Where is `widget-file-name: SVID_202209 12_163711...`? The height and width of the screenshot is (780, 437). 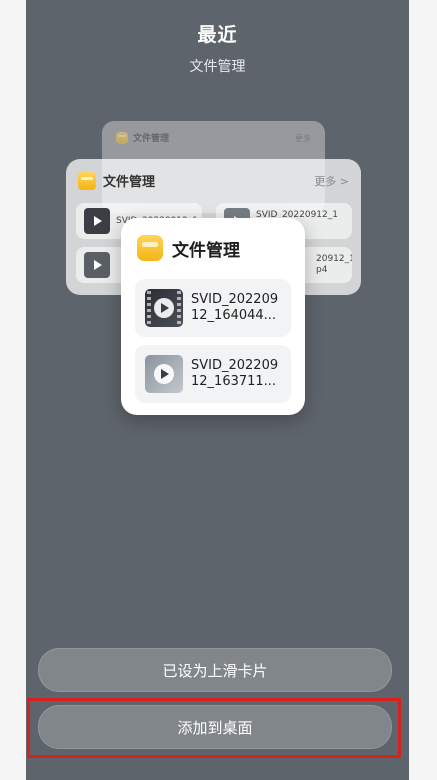 widget-file-name: SVID_202209 12_163711... is located at coordinates (235, 373).